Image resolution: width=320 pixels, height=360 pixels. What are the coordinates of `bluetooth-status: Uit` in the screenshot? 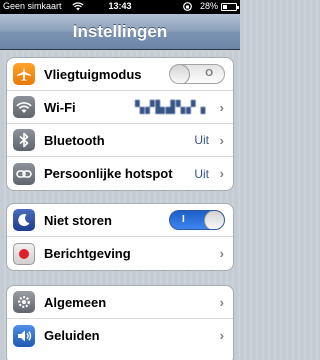 It's located at (201, 140).